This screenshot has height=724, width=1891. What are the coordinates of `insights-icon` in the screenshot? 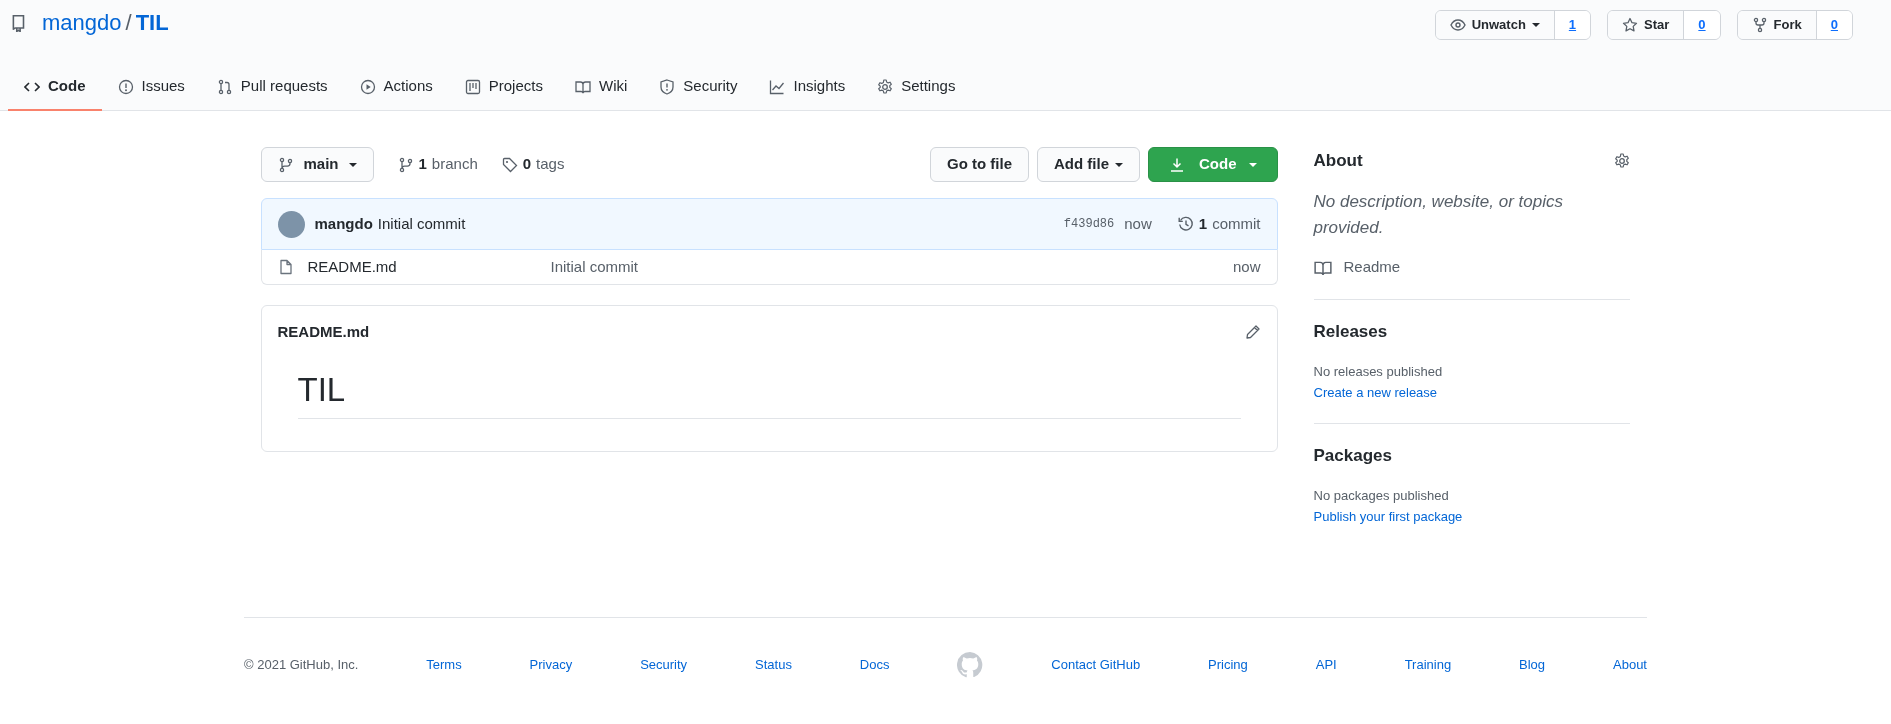 It's located at (777, 86).